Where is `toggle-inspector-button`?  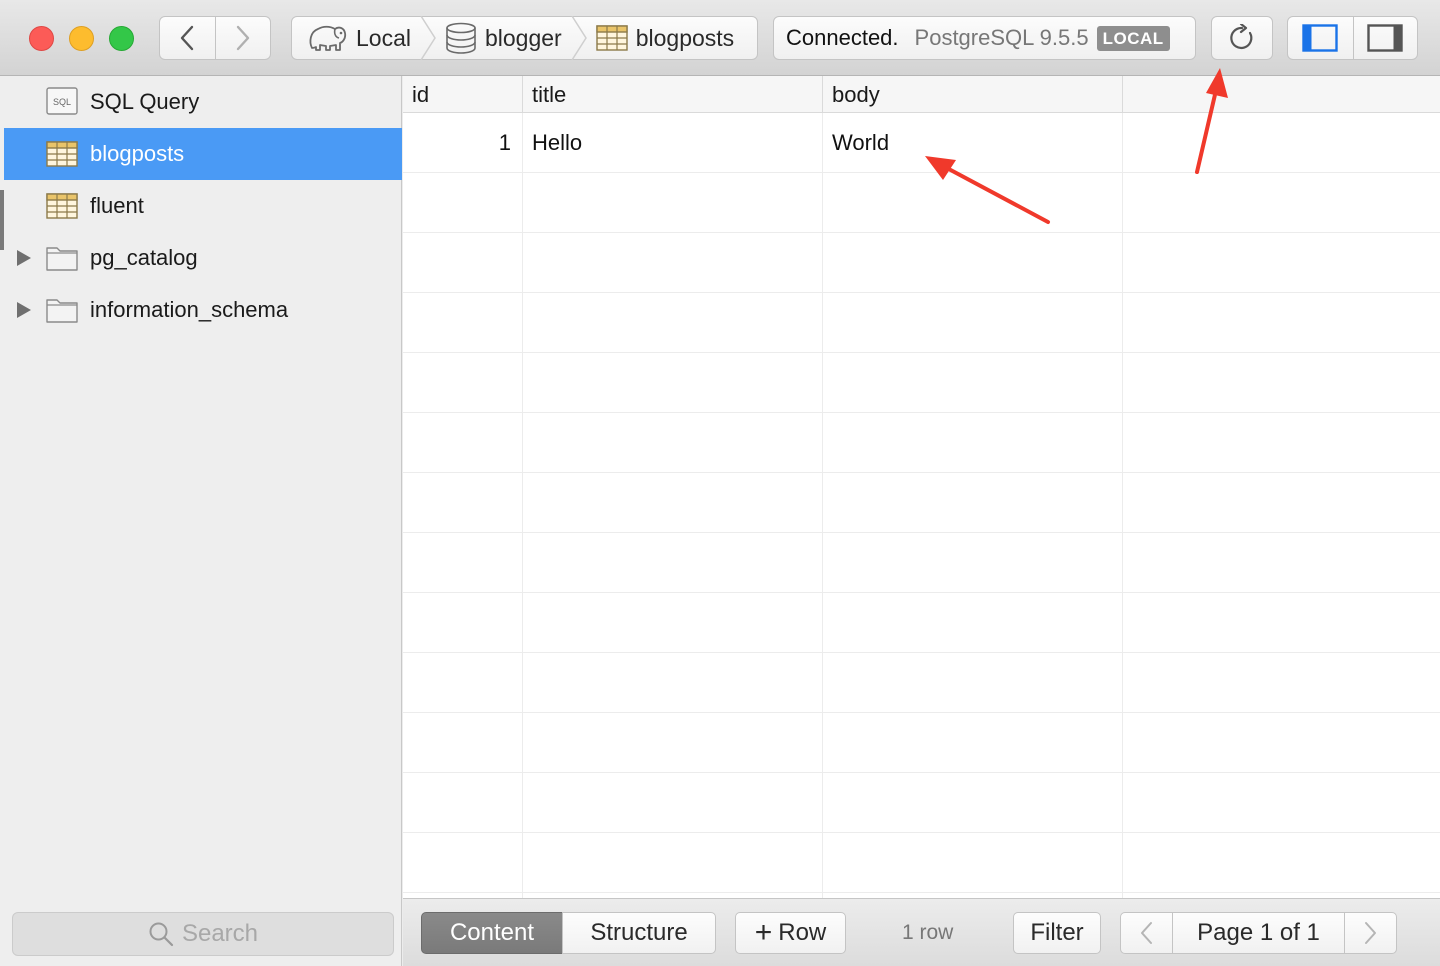
toggle-inspector-button is located at coordinates (1385, 38).